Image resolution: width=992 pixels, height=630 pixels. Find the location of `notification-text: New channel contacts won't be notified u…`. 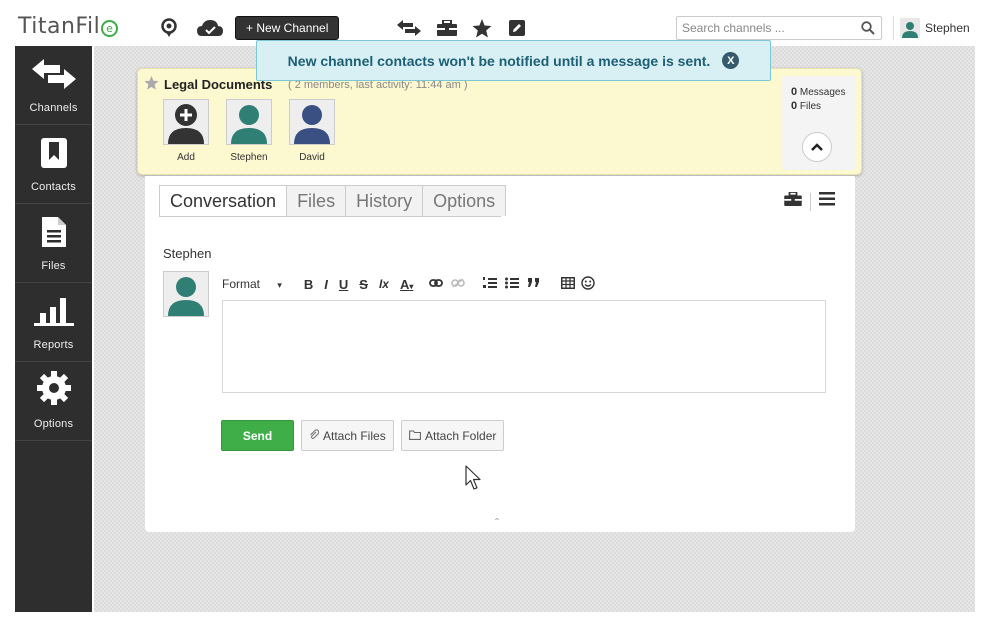

notification-text: New channel contacts won't be notified u… is located at coordinates (499, 60).